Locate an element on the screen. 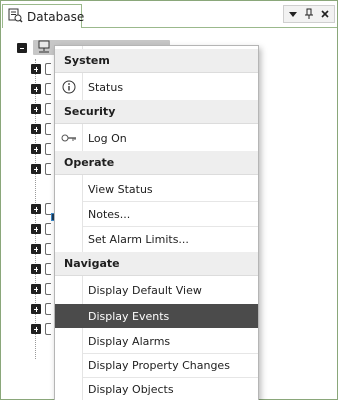 This screenshot has height=400, width=338. menu-item-view-status: View Status is located at coordinates (156, 189).